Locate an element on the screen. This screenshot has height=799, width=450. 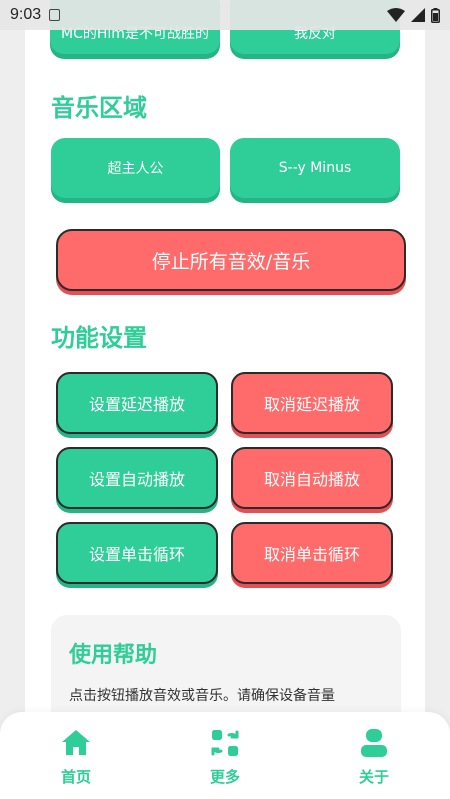
help-title: 使用帮助 is located at coordinates (113, 655).